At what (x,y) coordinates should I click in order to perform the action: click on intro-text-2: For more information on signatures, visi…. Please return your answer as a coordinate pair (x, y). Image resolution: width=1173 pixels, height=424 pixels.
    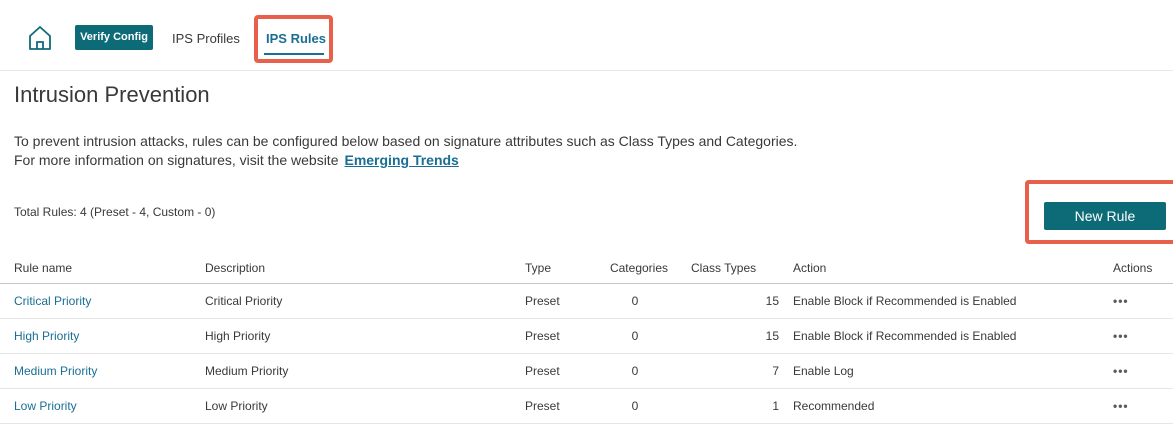
    Looking at the image, I should click on (176, 160).